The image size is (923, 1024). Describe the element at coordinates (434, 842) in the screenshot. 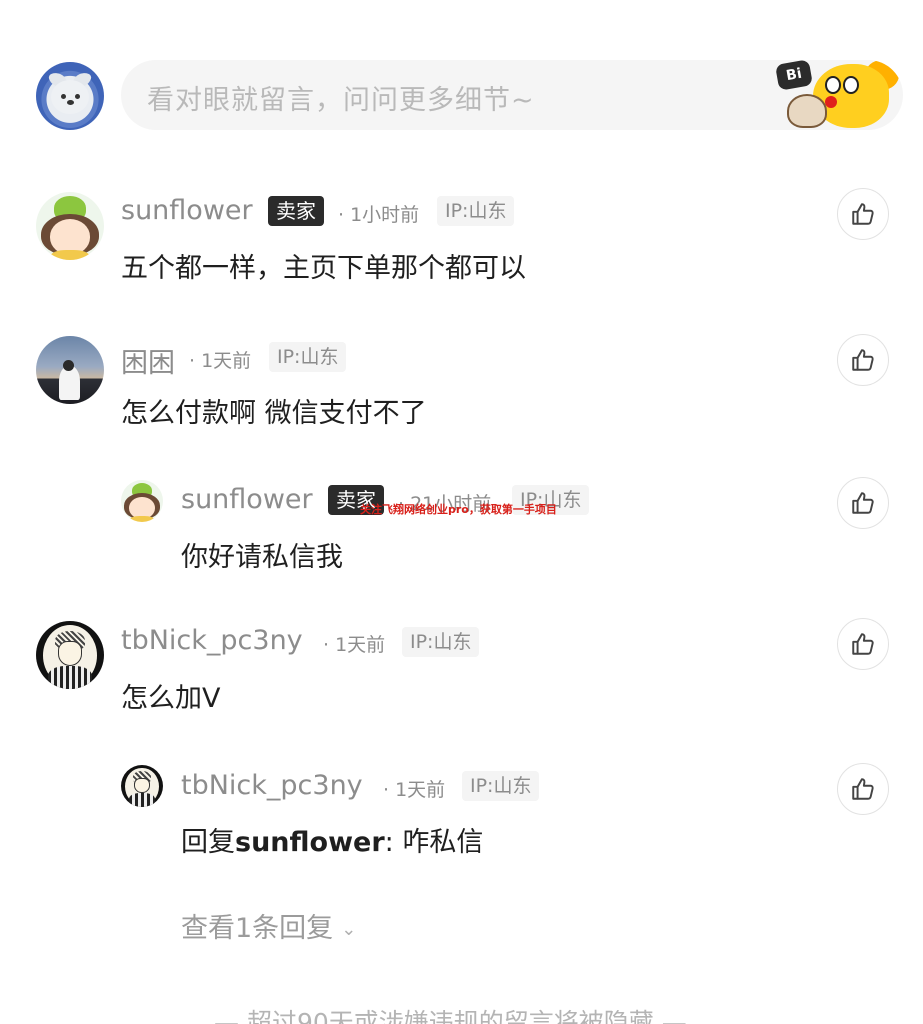

I see `reply-text: : 咋私信` at that location.